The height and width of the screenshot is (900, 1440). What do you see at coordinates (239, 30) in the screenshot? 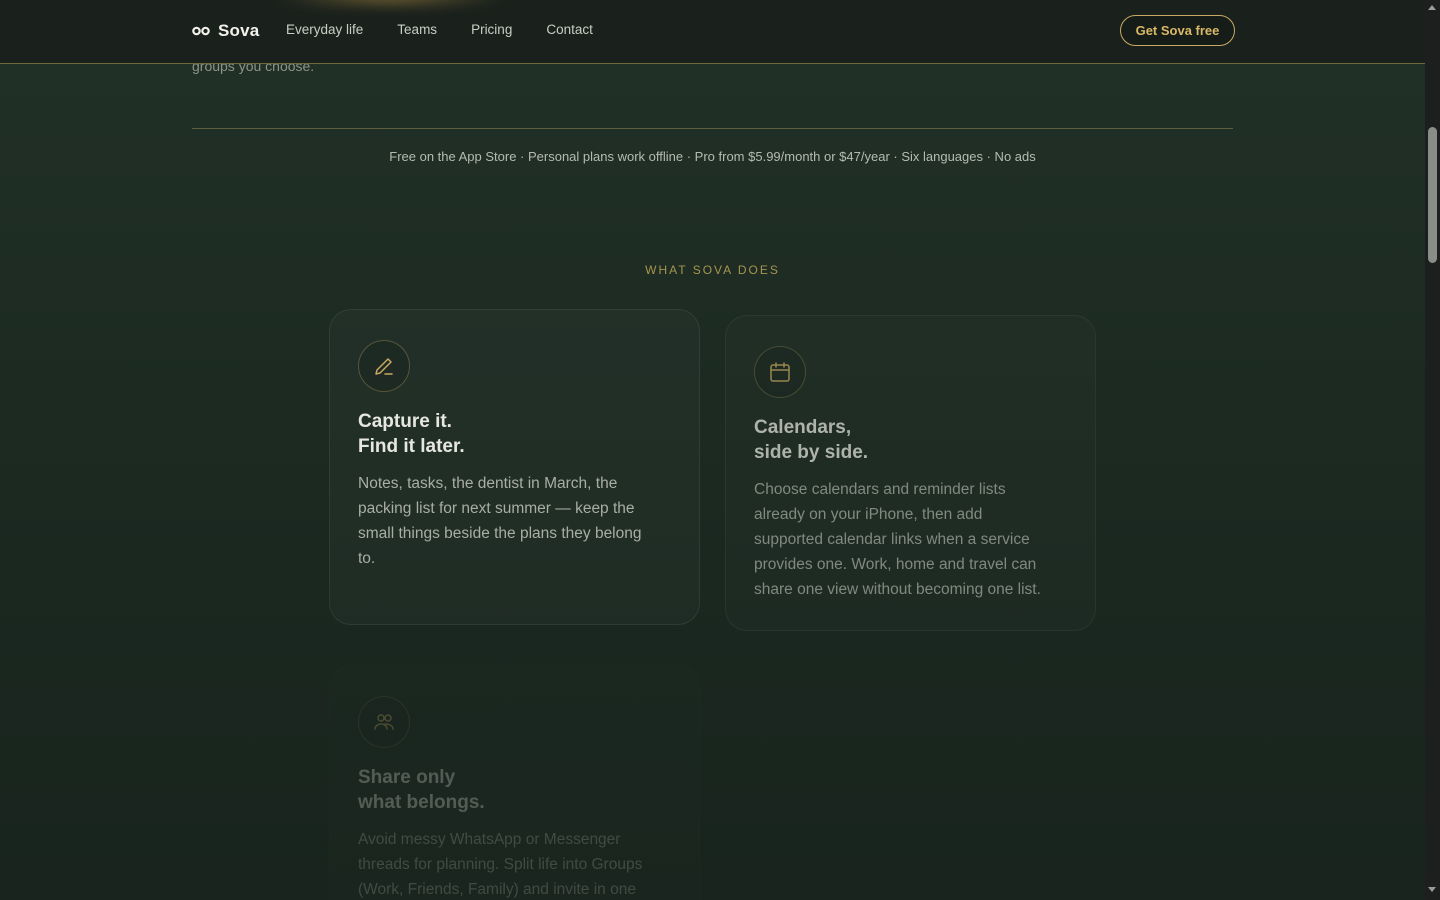
I see `brand-name: Sova` at bounding box center [239, 30].